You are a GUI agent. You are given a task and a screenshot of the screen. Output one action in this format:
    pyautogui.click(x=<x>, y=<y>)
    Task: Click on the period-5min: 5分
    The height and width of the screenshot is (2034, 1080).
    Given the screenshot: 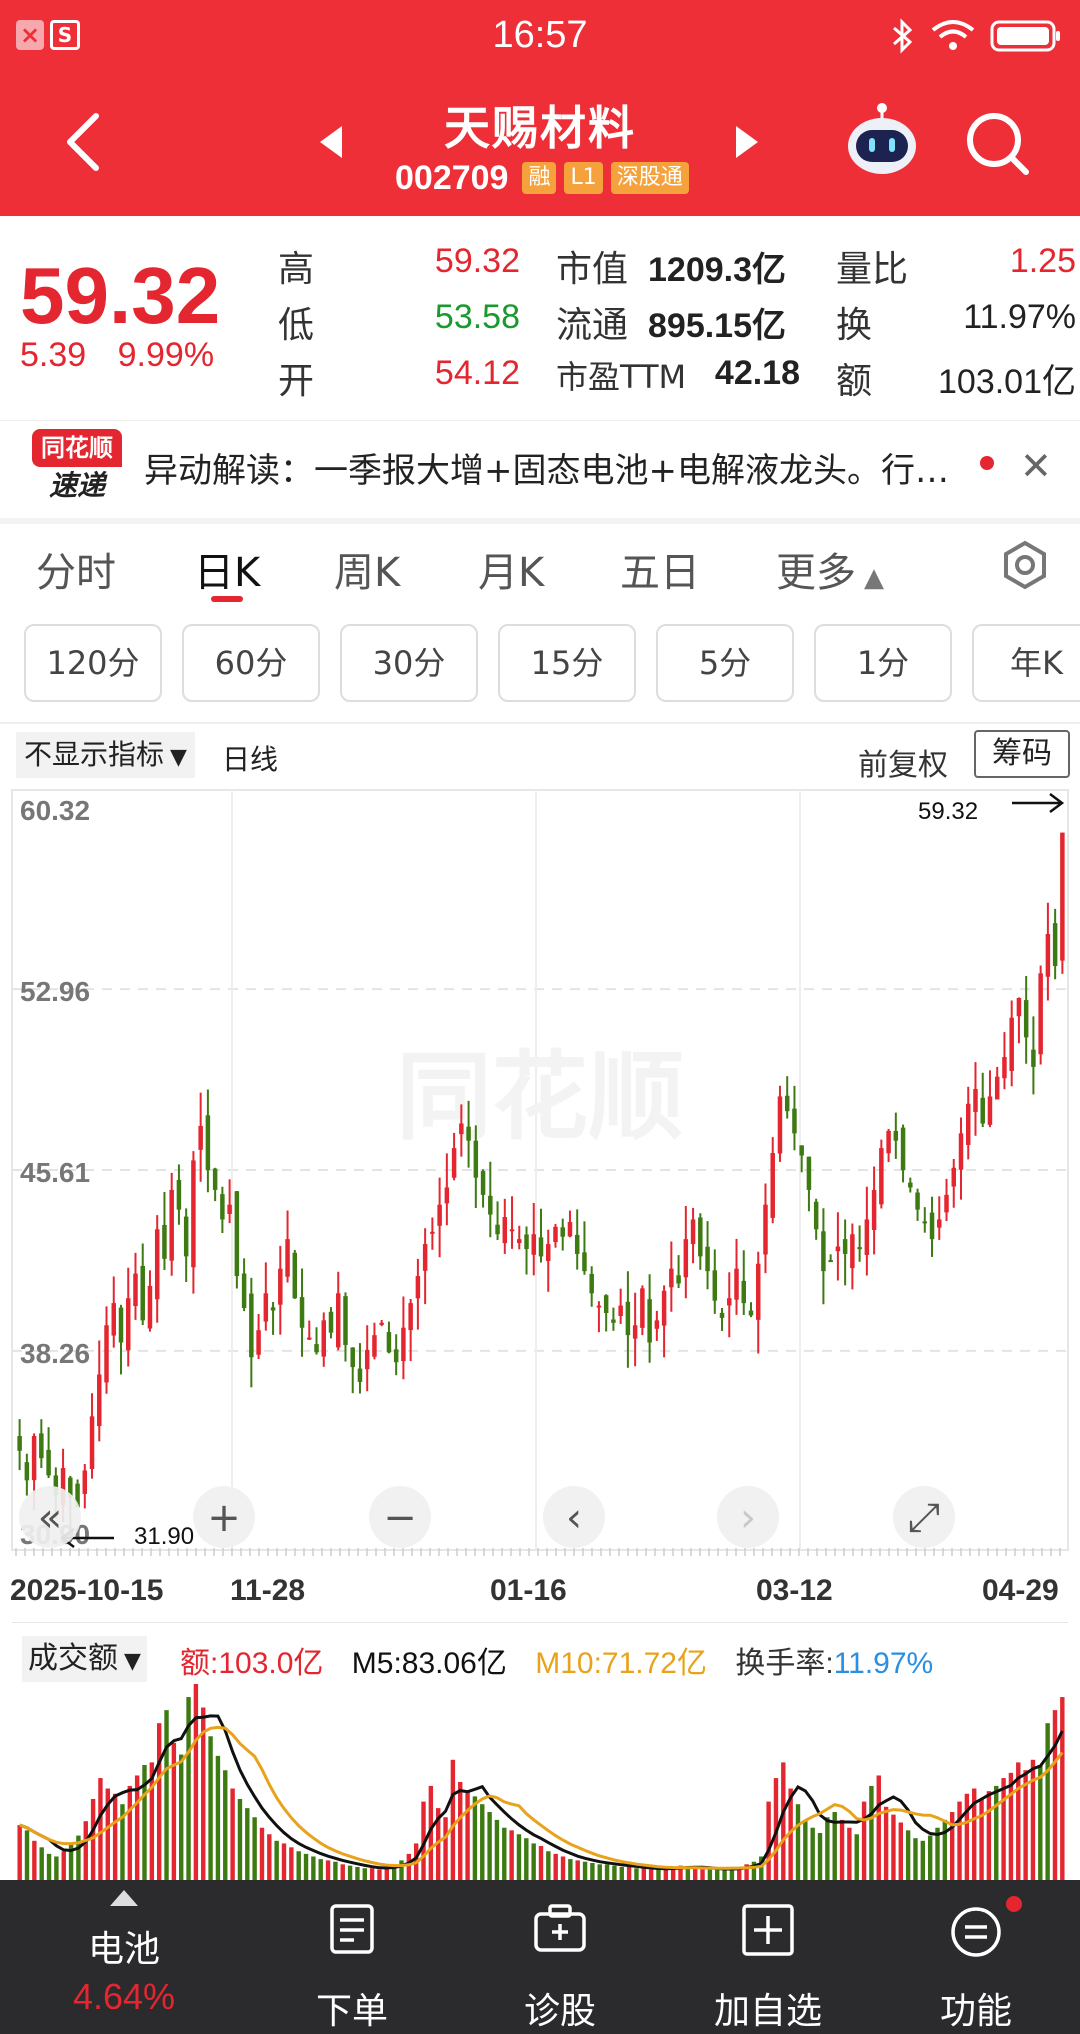 What is the action you would take?
    pyautogui.click(x=725, y=663)
    